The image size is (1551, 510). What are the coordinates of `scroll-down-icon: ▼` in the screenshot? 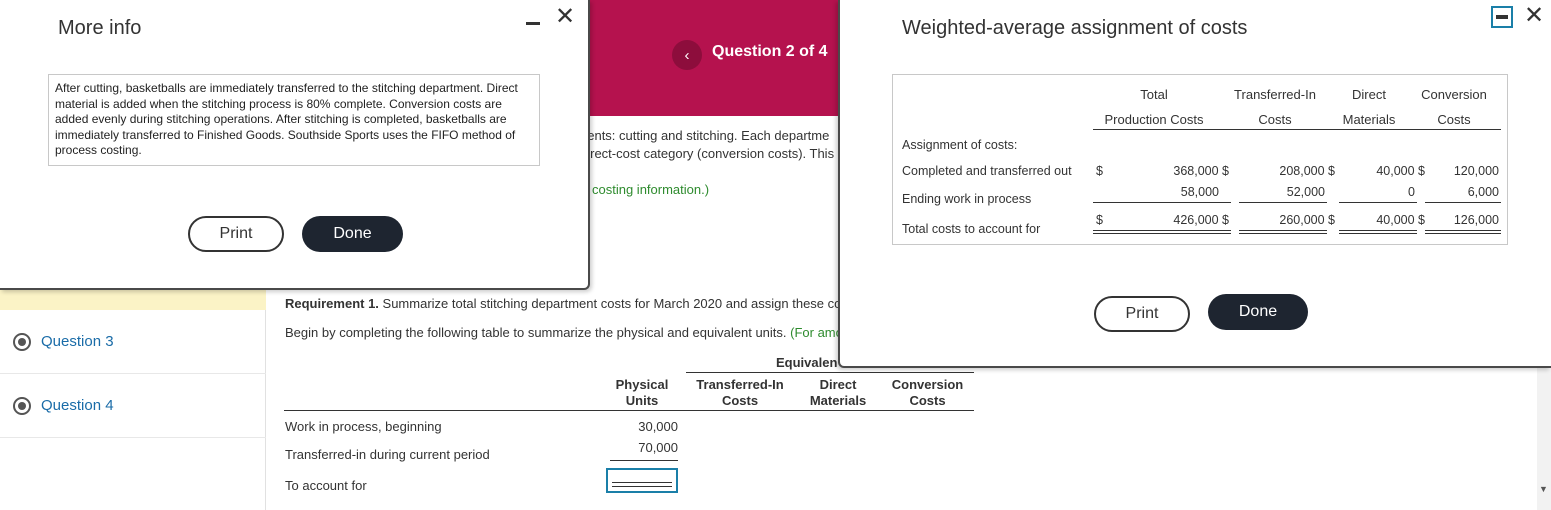 It's located at (1543, 489).